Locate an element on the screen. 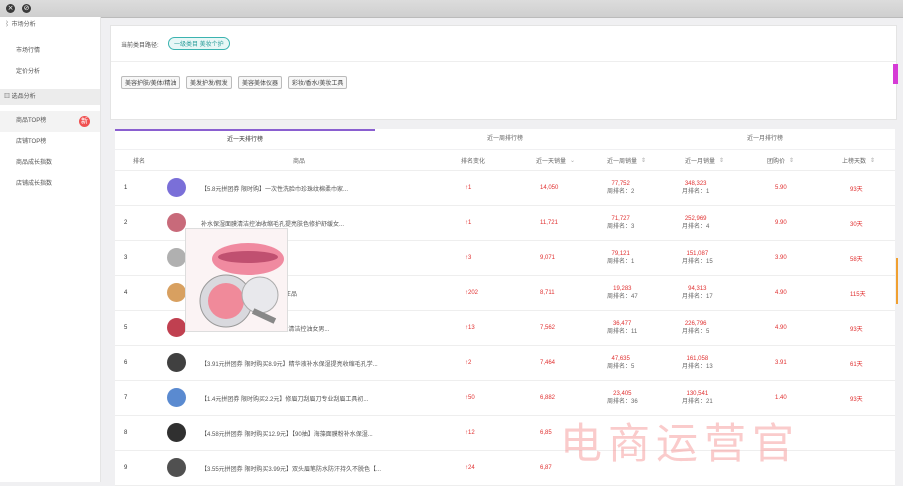 The height and width of the screenshot is (486, 903). col-label: 近一周销量 is located at coordinates (622, 161).